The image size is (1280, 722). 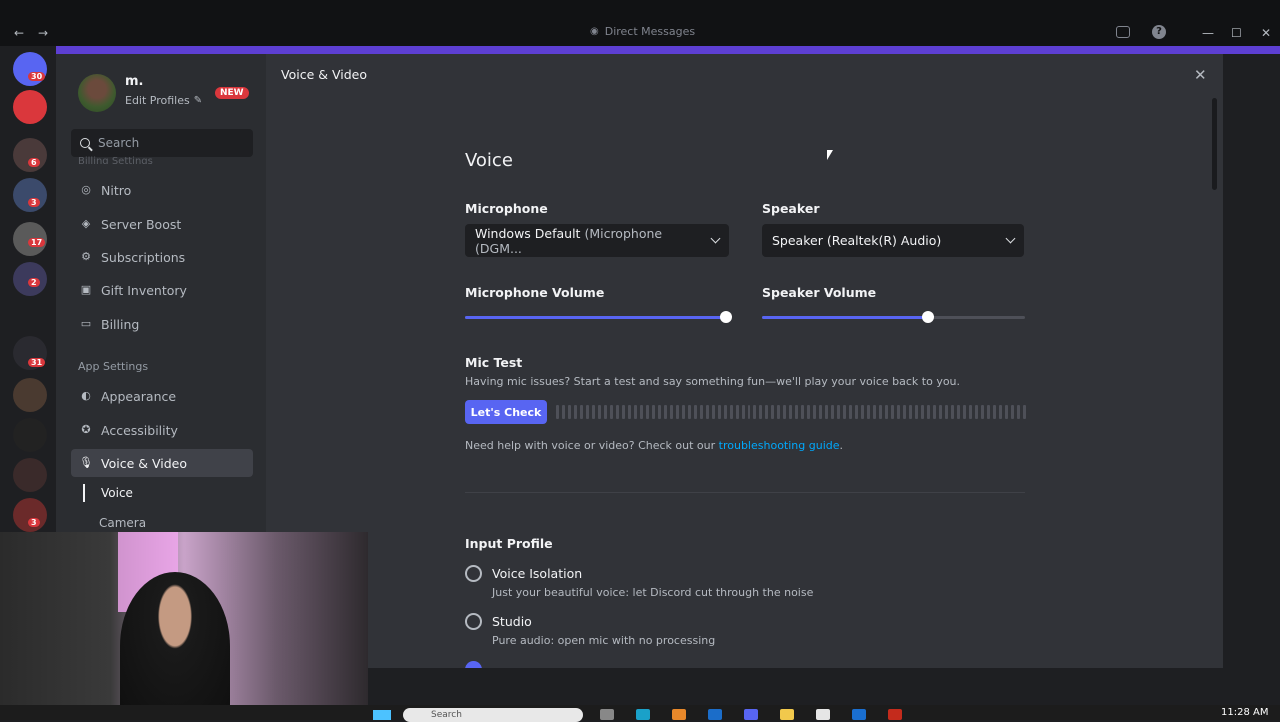 What do you see at coordinates (1010, 238) in the screenshot?
I see `chevron-down-icon` at bounding box center [1010, 238].